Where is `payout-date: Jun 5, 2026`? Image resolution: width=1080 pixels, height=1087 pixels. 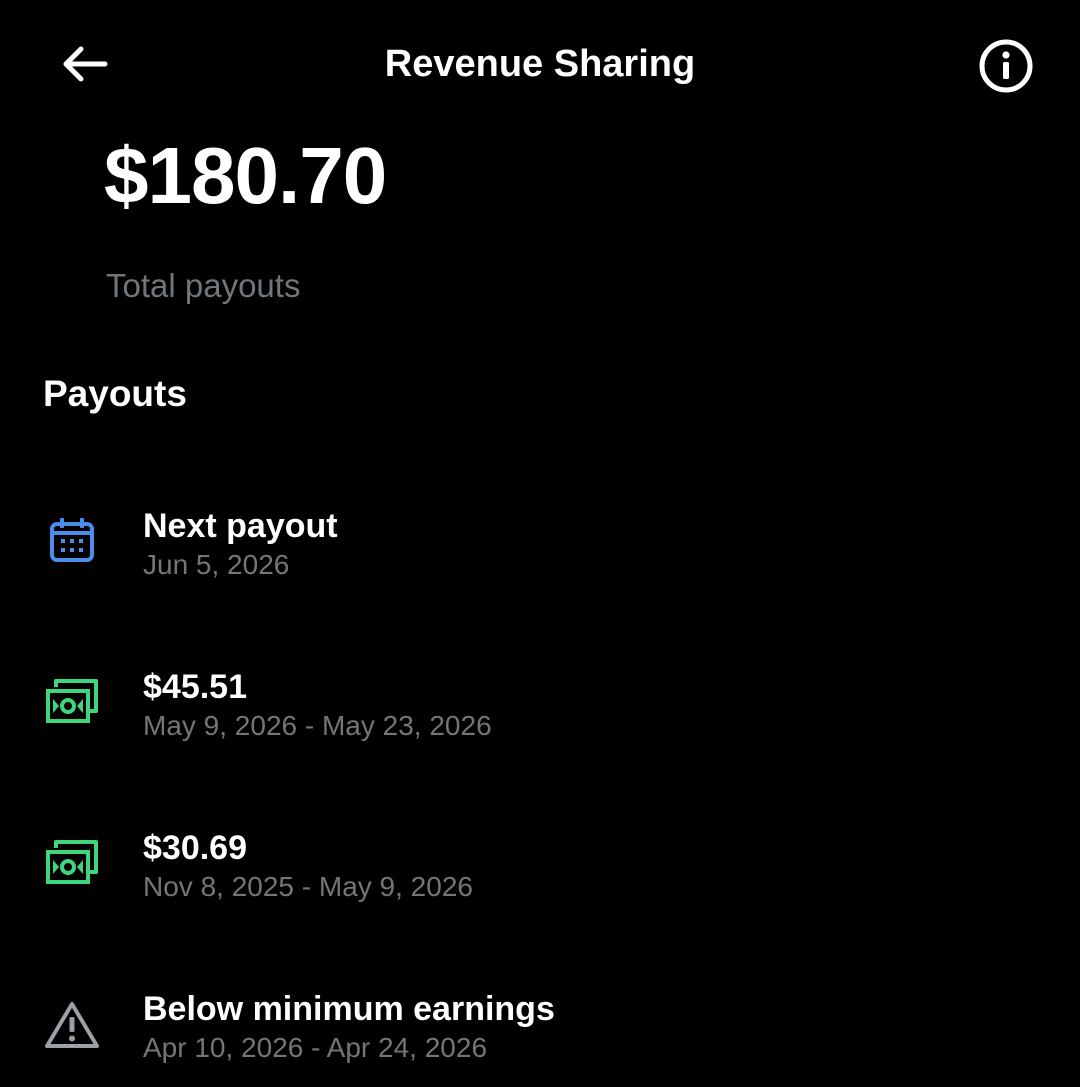 payout-date: Jun 5, 2026 is located at coordinates (216, 564).